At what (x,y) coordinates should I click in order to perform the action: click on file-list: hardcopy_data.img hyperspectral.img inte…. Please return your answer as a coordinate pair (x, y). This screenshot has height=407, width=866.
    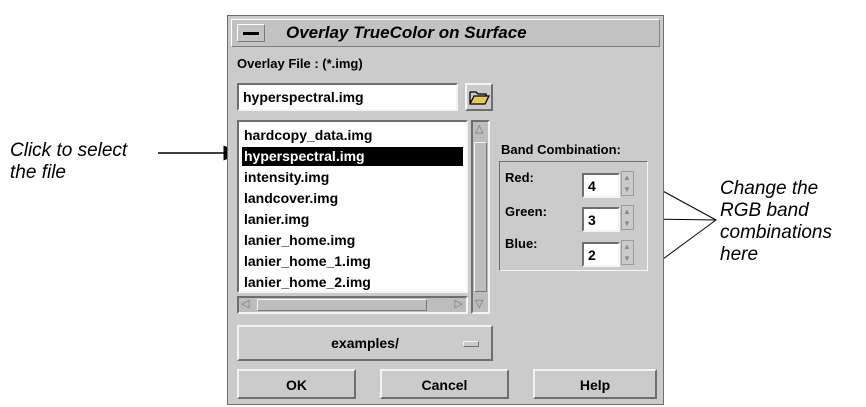
    Looking at the image, I should click on (352, 206).